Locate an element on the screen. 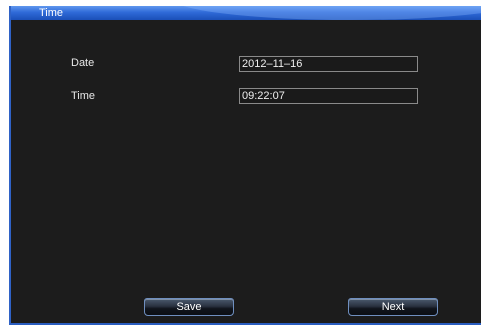 The image size is (481, 327). title-bar-gloss is located at coordinates (326, 13).